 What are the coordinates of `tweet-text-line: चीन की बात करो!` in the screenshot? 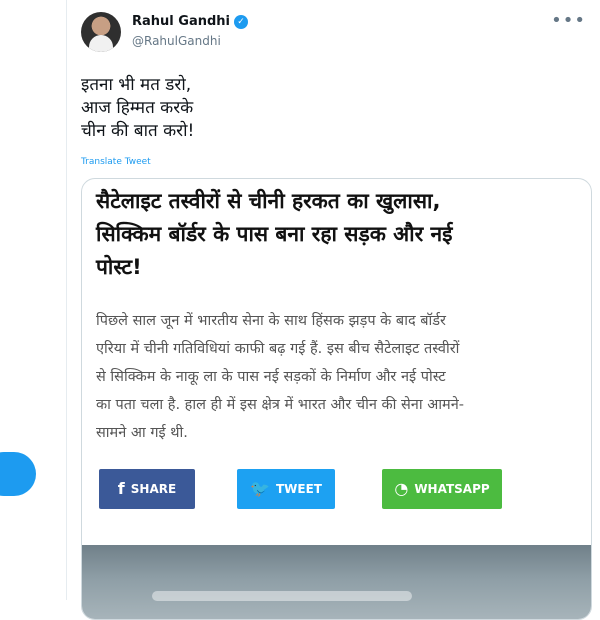 It's located at (138, 131).